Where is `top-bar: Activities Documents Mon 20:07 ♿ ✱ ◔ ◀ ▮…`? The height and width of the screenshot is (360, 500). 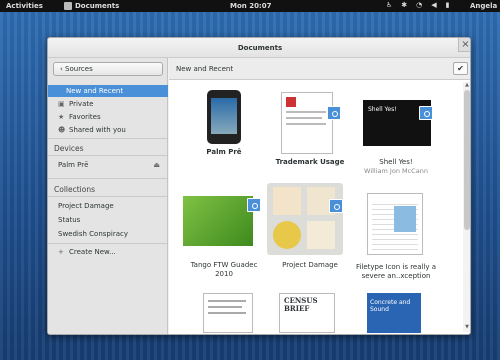
top-bar: Activities Documents Mon 20:07 ♿ ✱ ◔ ◀ ▮… is located at coordinates (250, 6).